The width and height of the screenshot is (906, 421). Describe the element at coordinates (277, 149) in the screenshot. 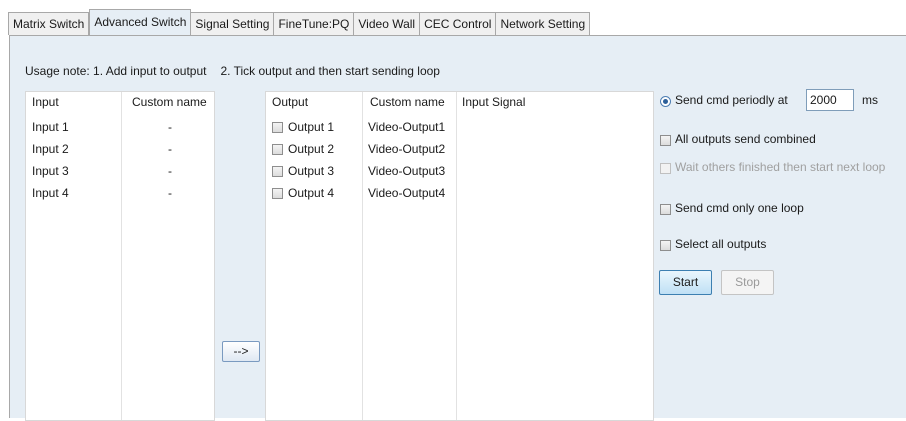

I see `output-2-checkbox` at that location.